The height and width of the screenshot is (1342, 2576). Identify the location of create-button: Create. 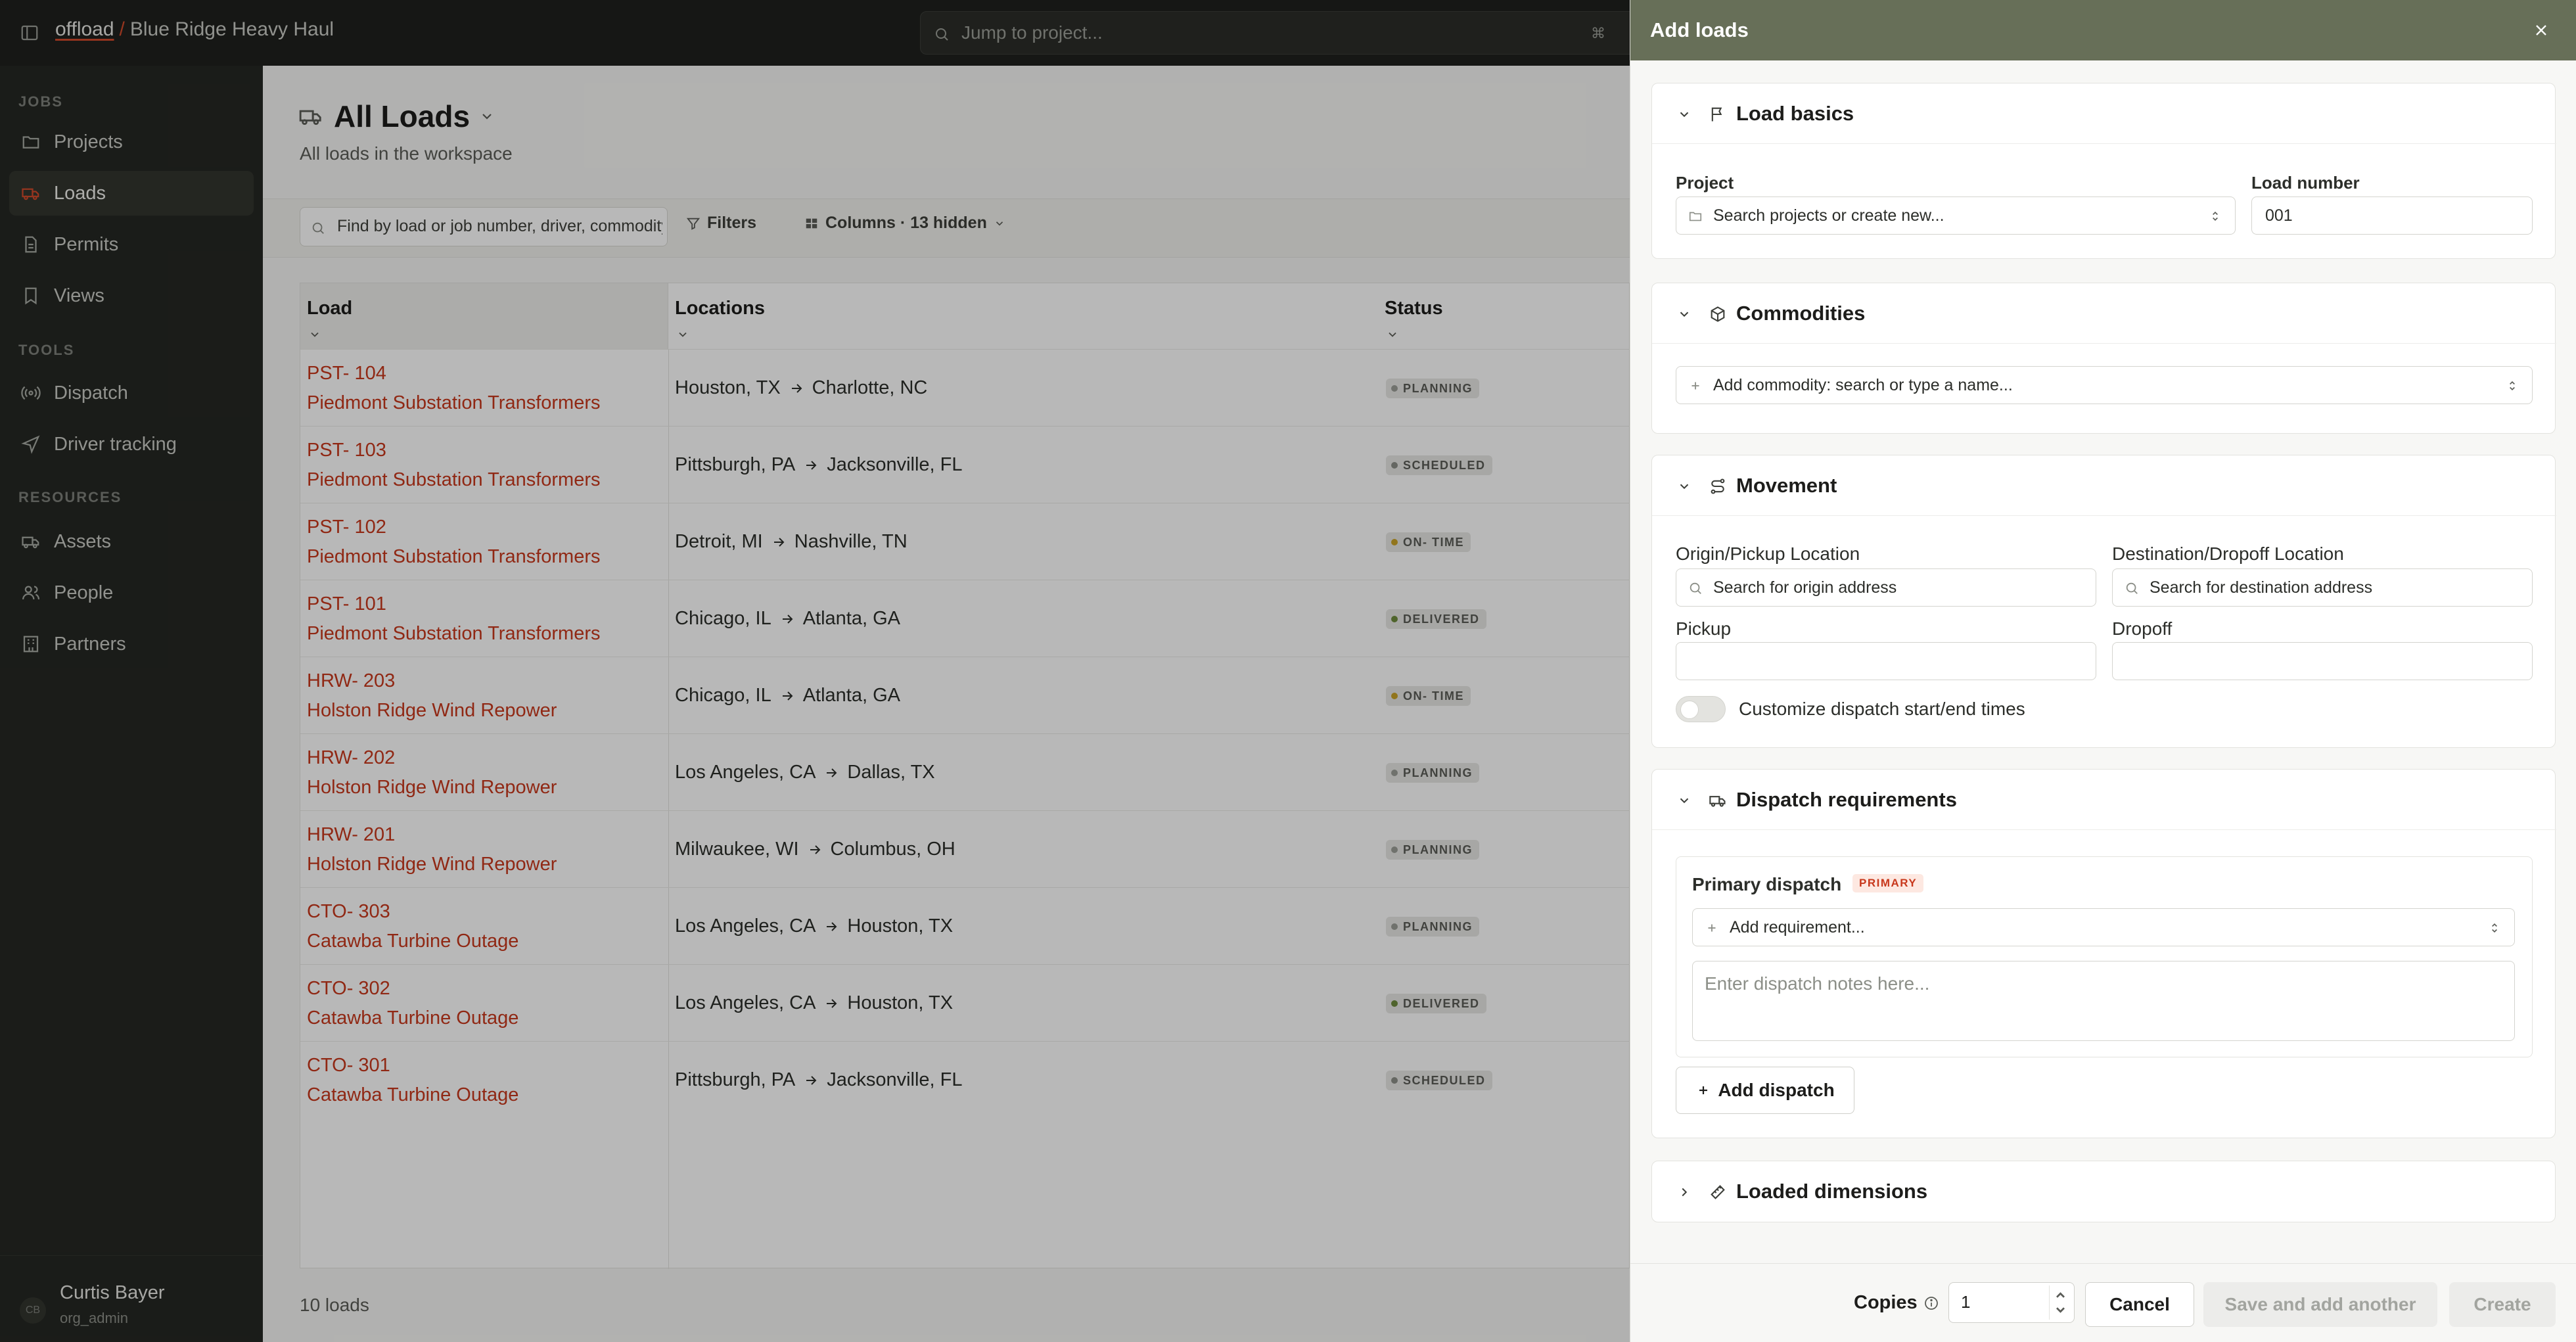
(2502, 1304).